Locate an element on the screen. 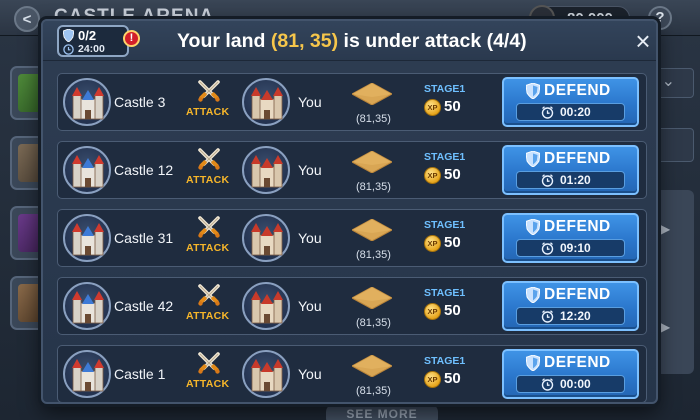  defend-timer: 00:00 is located at coordinates (570, 384).